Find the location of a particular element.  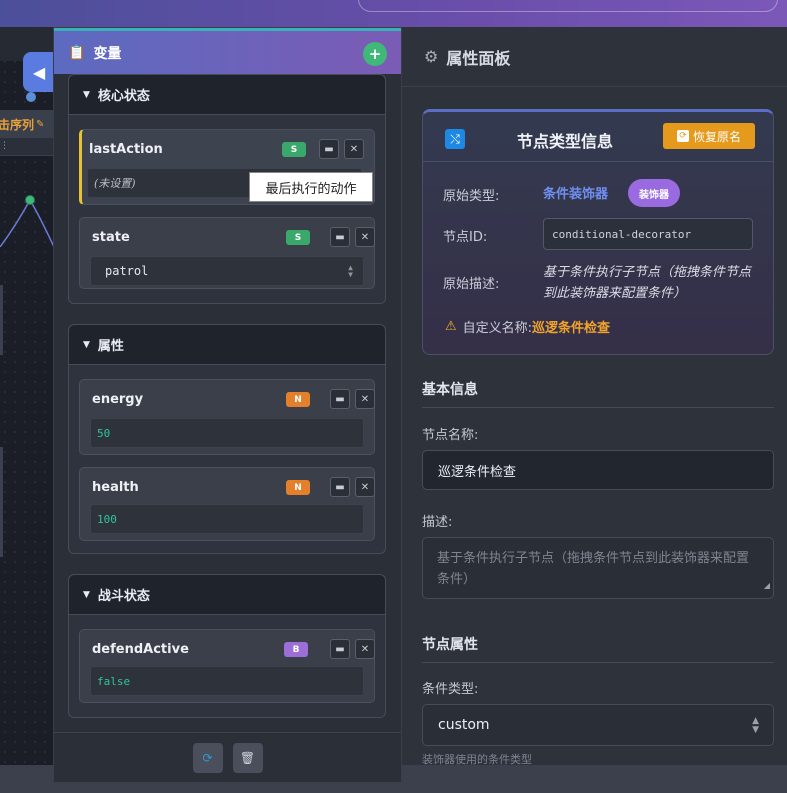

trash-icon: 🗑 is located at coordinates (247, 757).